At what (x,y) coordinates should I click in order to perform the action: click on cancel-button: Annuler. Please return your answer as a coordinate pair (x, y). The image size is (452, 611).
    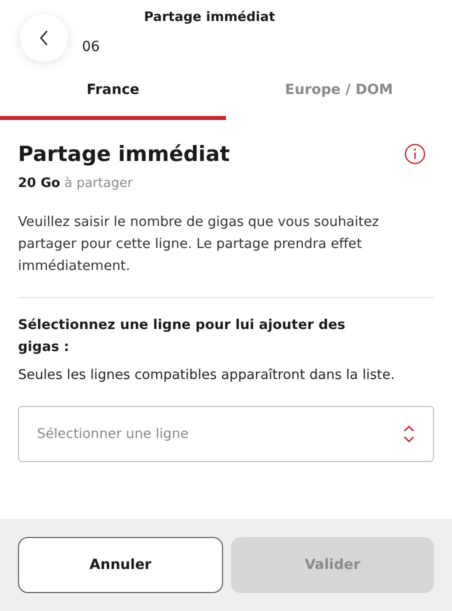
    Looking at the image, I should click on (120, 565).